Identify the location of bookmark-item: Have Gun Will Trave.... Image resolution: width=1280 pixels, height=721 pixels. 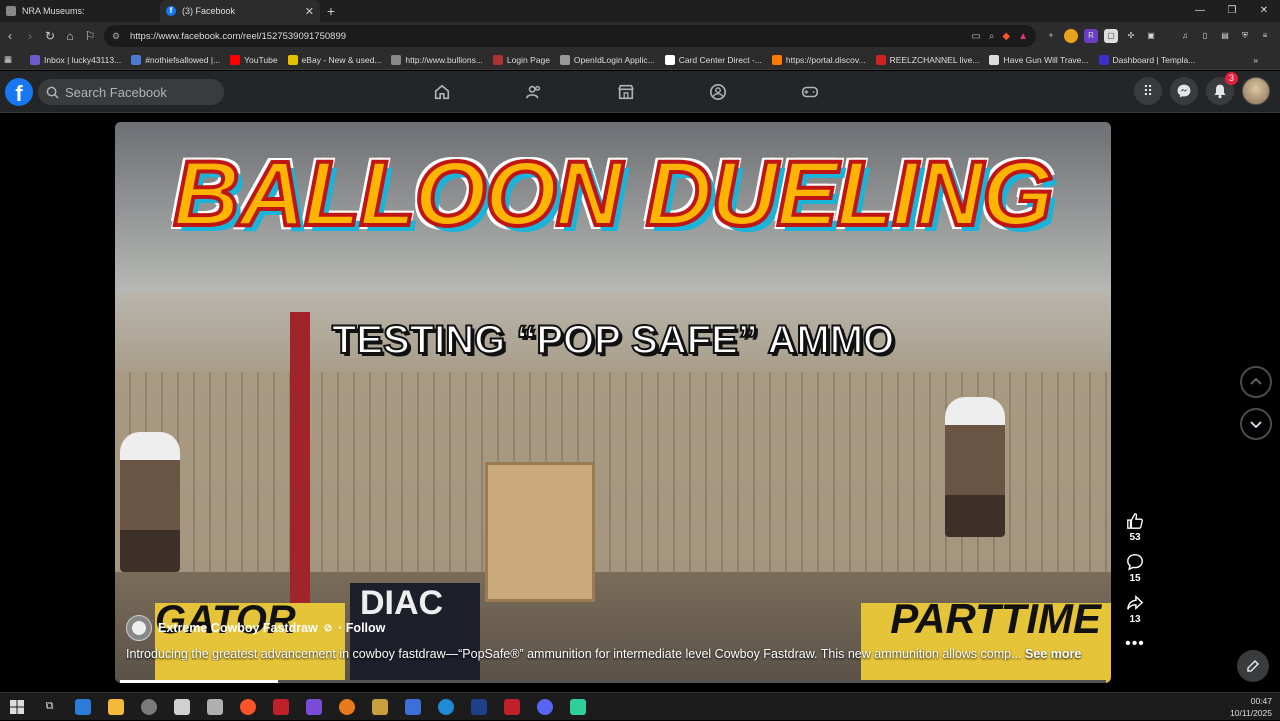
(1038, 59).